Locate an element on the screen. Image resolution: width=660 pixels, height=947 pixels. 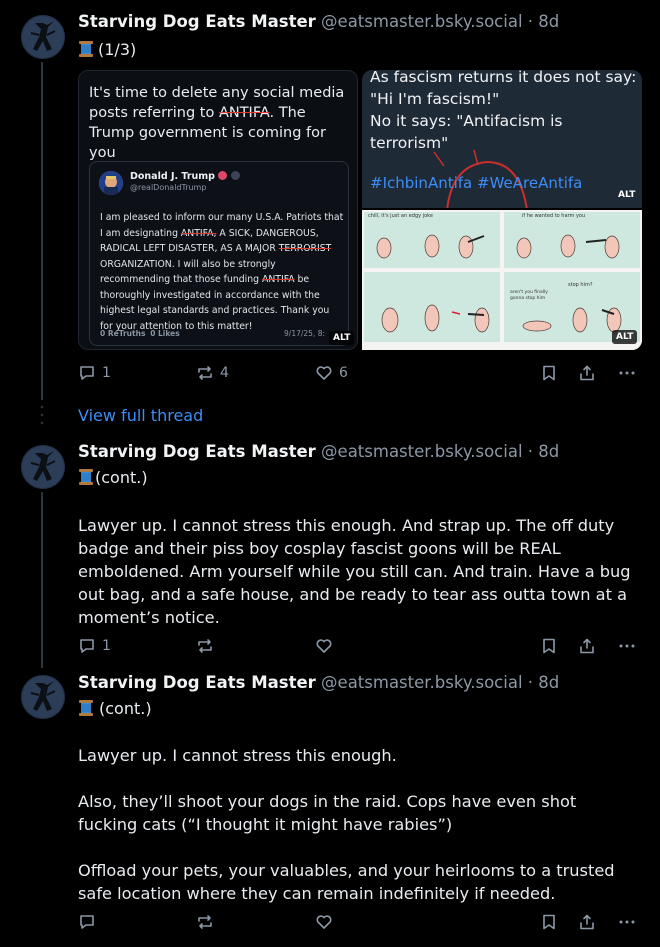
trump-avatar is located at coordinates (111, 183).